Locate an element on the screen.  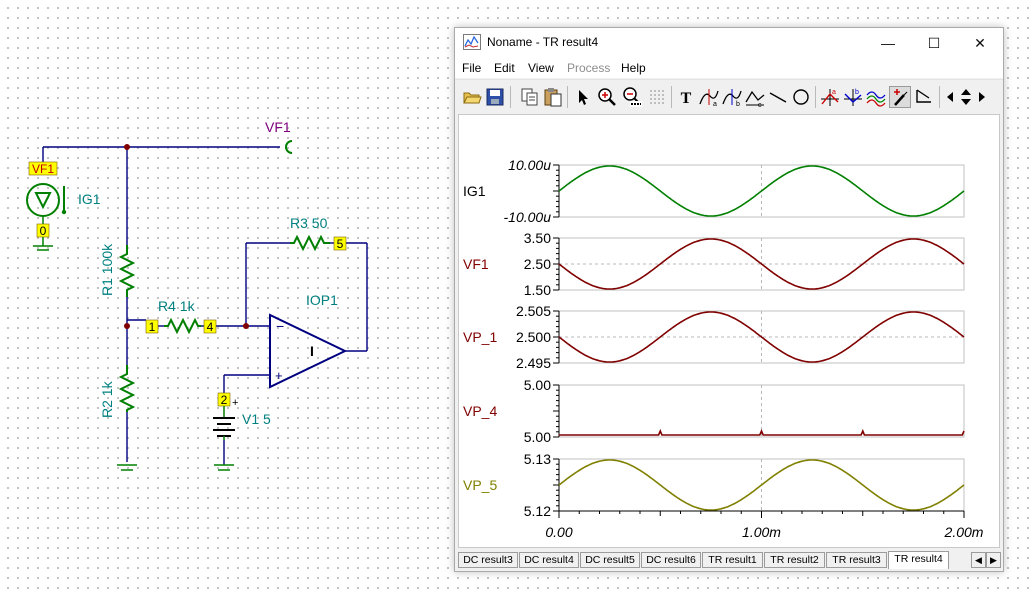
r4-resistor is located at coordinates (182, 326).